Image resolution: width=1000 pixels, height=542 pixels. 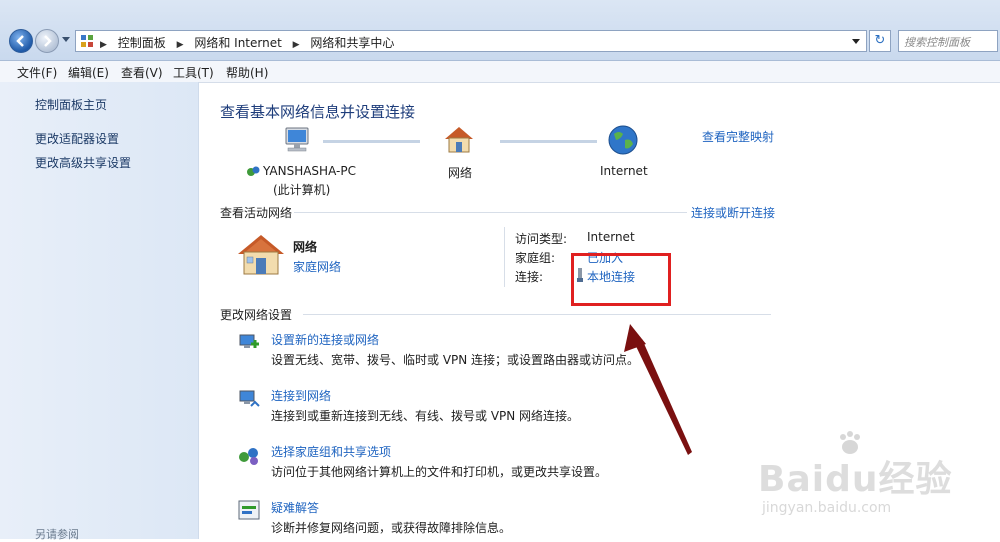 I want to click on task-new-connection-desc: 设置无线、宽带、拨号、临时或 VPN 连接；或设置路由器或访问点。, so click(x=455, y=360).